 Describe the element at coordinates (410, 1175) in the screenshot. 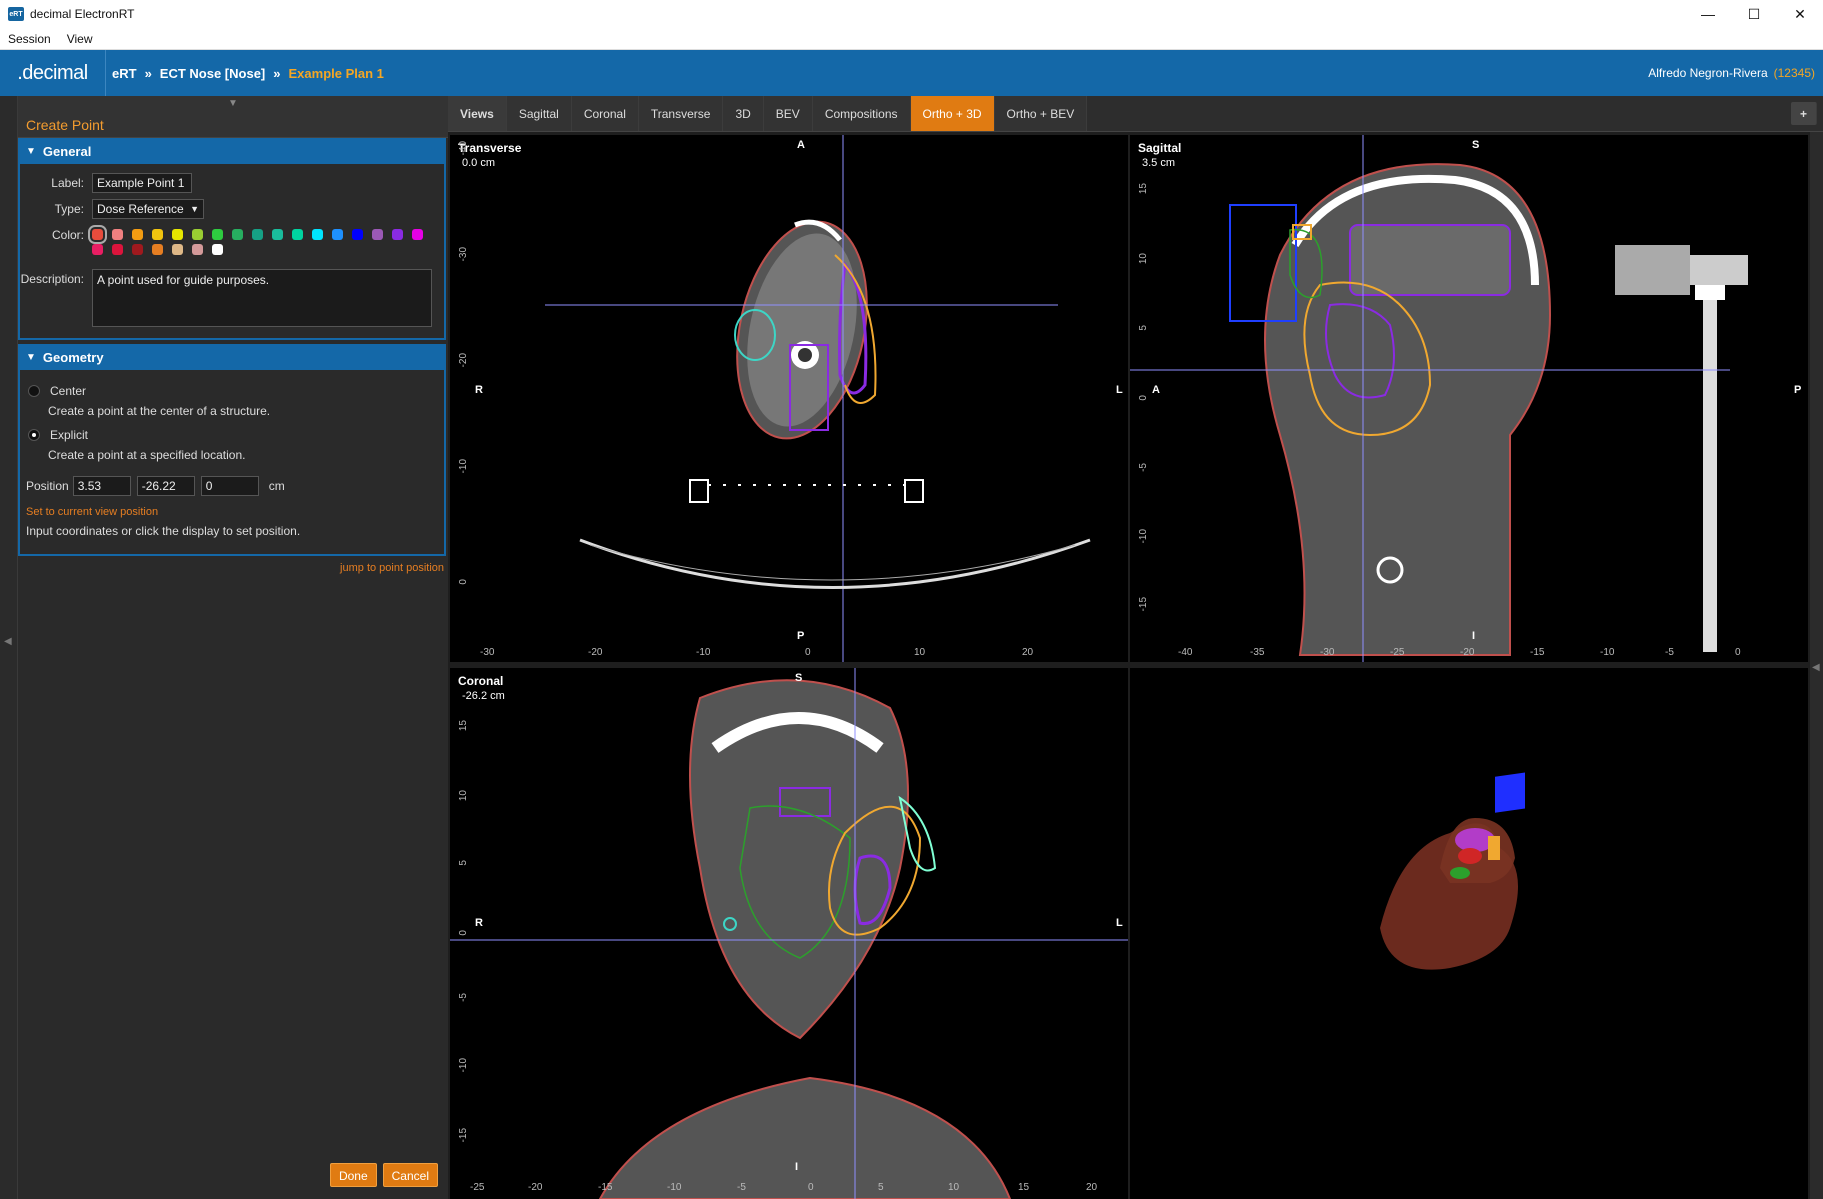

I see `cancel-button: Cancel` at that location.